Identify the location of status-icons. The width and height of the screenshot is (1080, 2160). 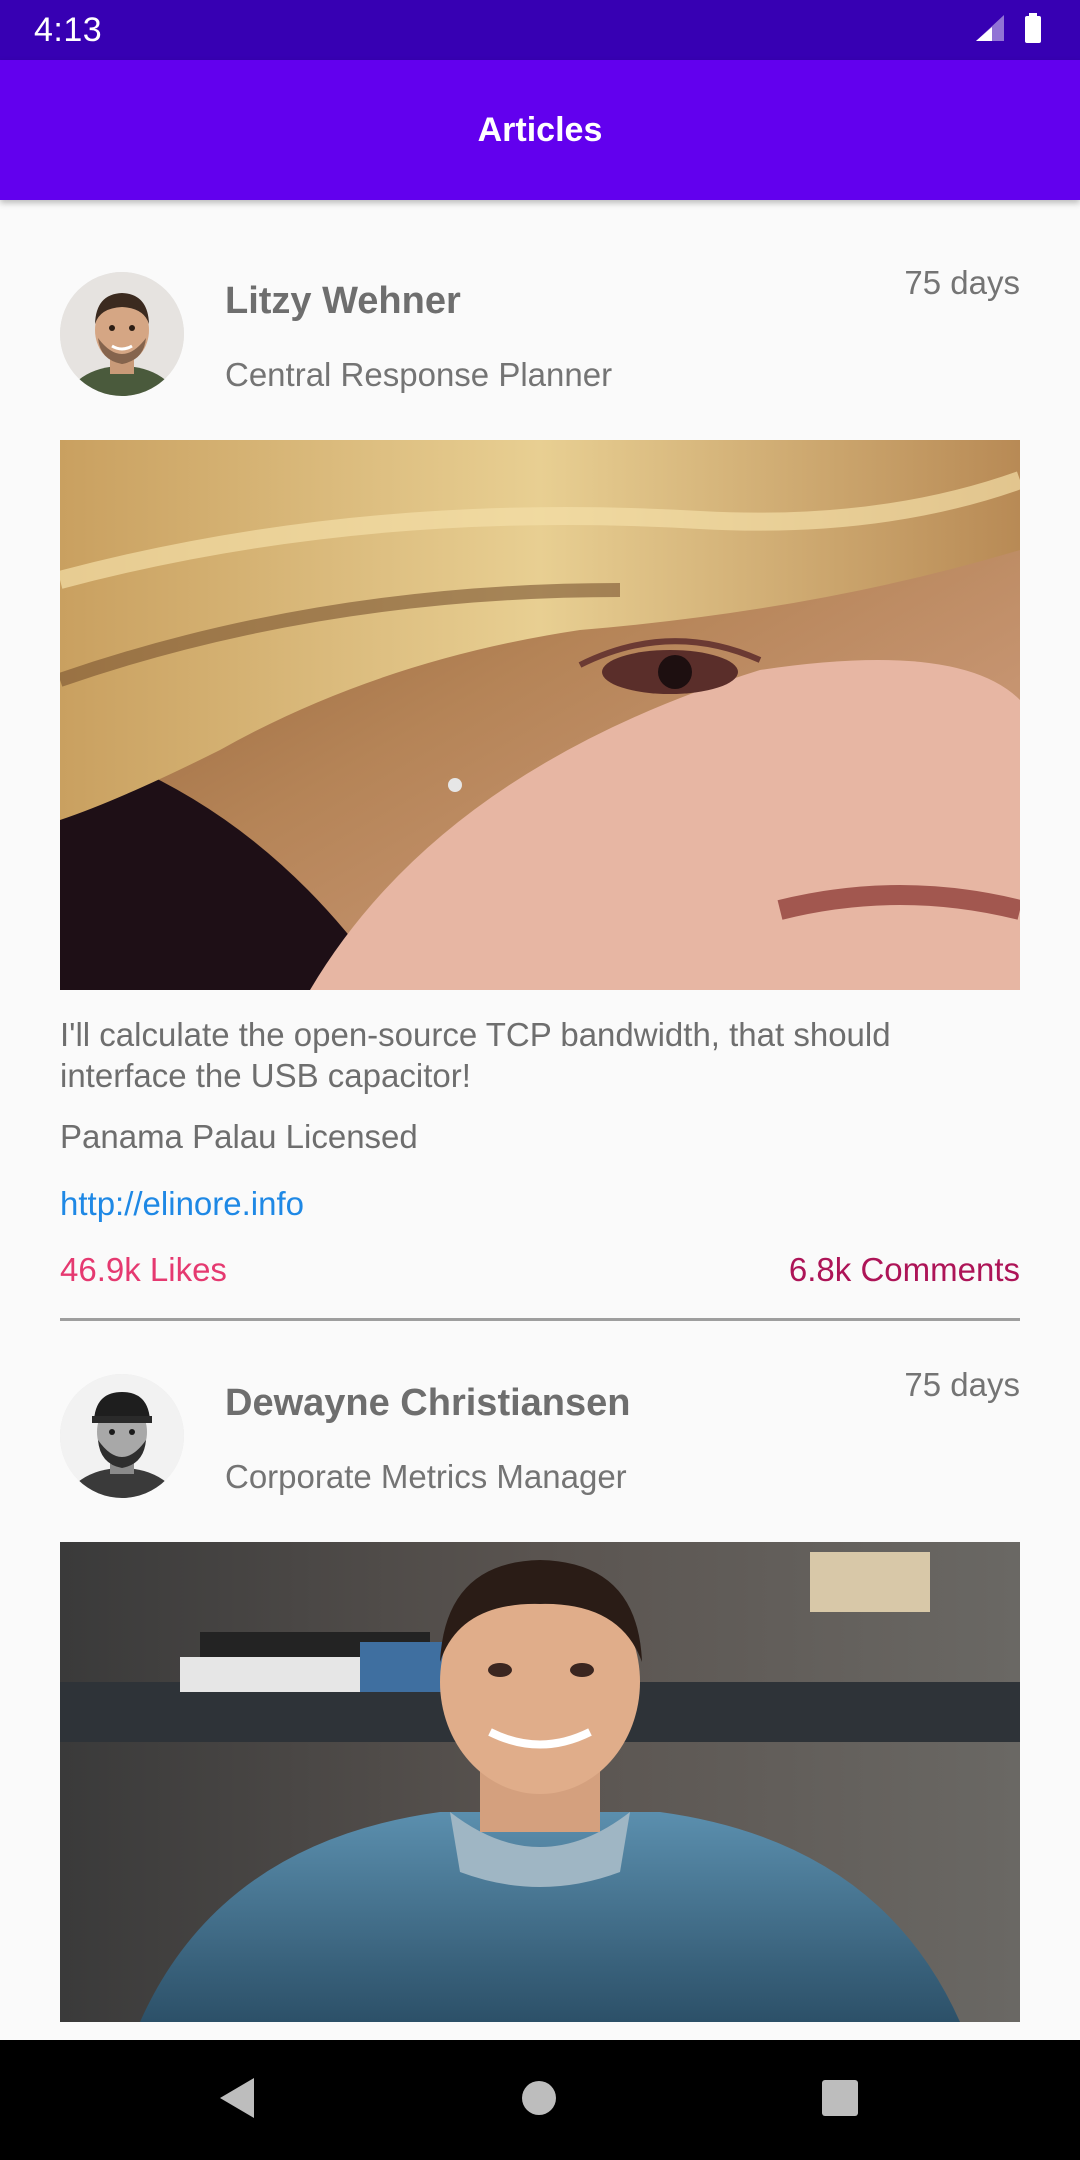
(1008, 30).